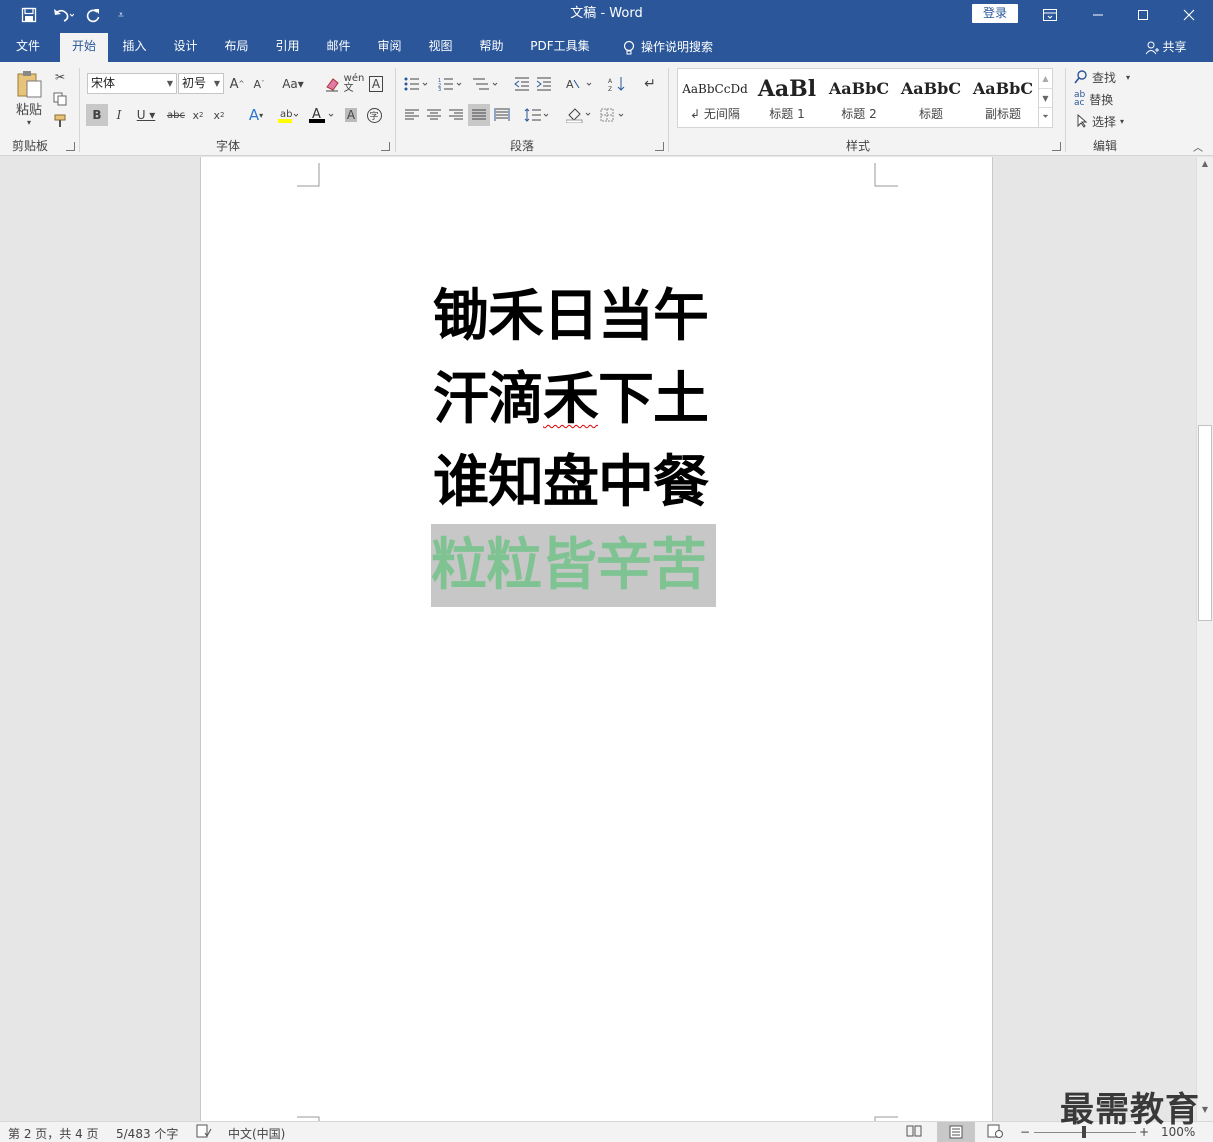 This screenshot has height=1142, width=1213. What do you see at coordinates (376, 84) in the screenshot?
I see `character-border-icon: A` at bounding box center [376, 84].